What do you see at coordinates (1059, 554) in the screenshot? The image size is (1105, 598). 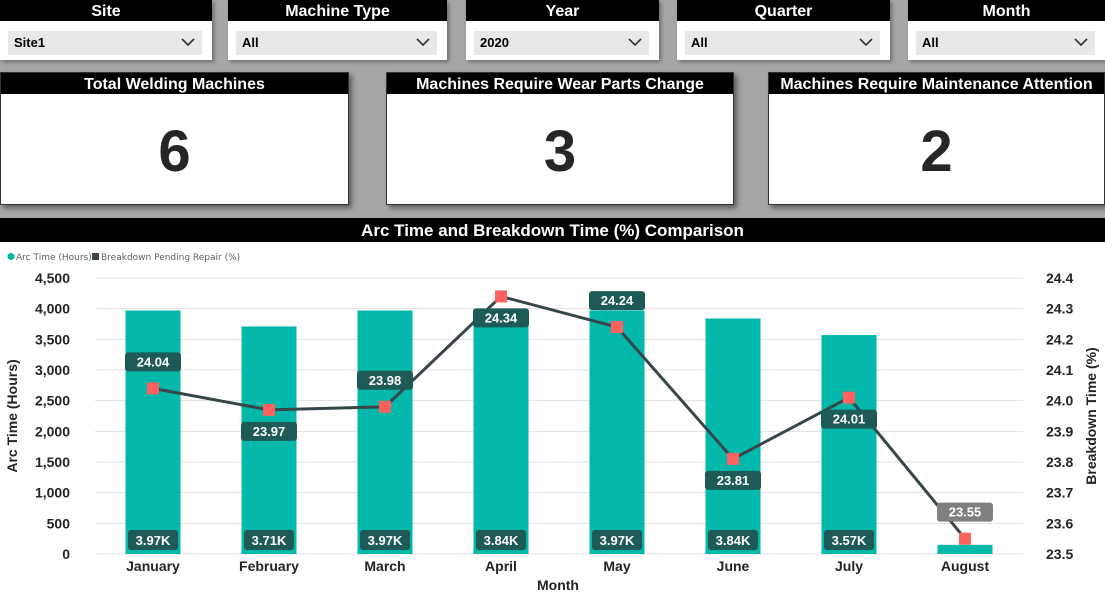 I see `y2-tick-label: 23.5` at bounding box center [1059, 554].